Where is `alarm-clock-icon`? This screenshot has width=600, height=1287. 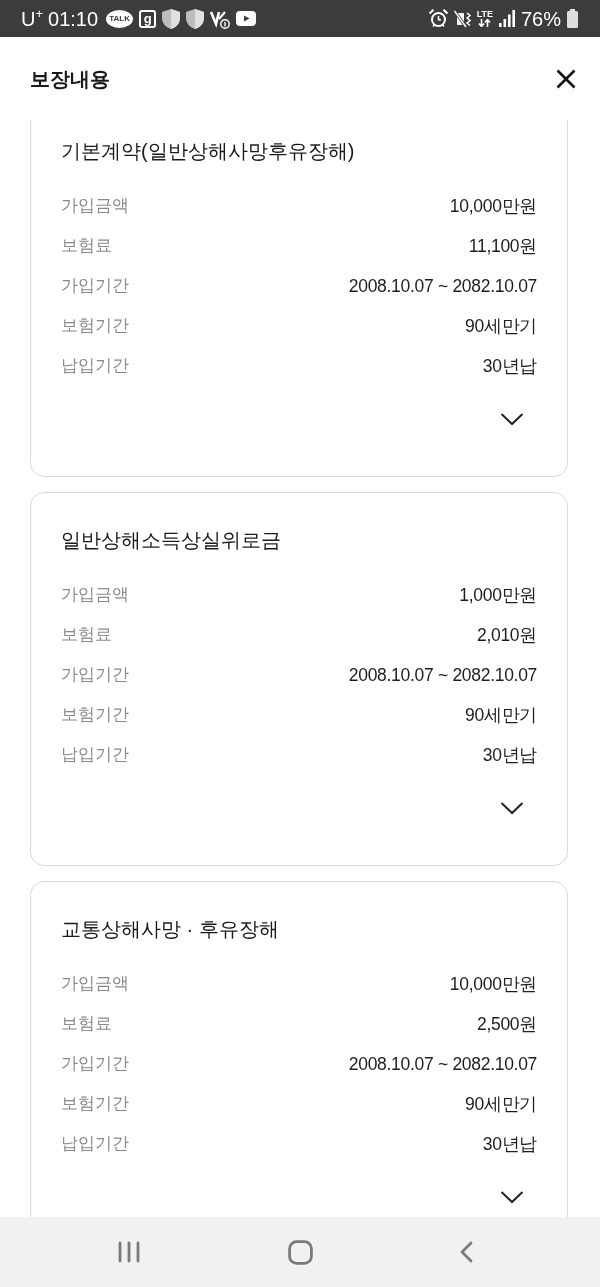
alarm-clock-icon is located at coordinates (438, 18).